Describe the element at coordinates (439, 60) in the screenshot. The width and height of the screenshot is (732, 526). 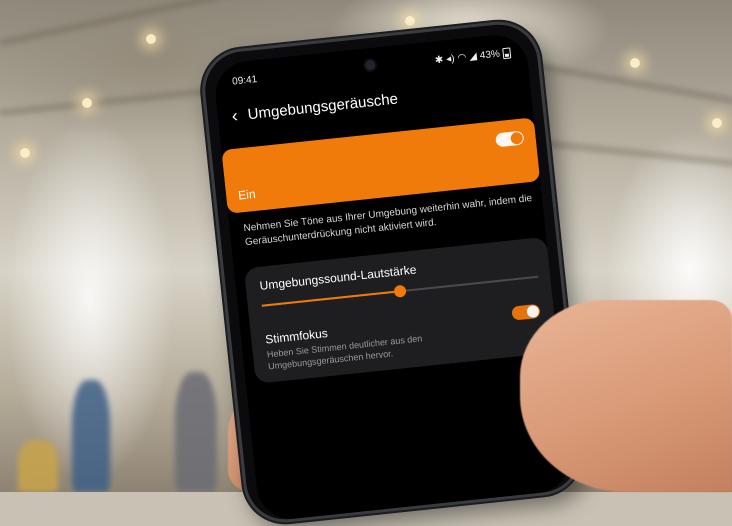
I see `bluetooth-icon: ✱` at that location.